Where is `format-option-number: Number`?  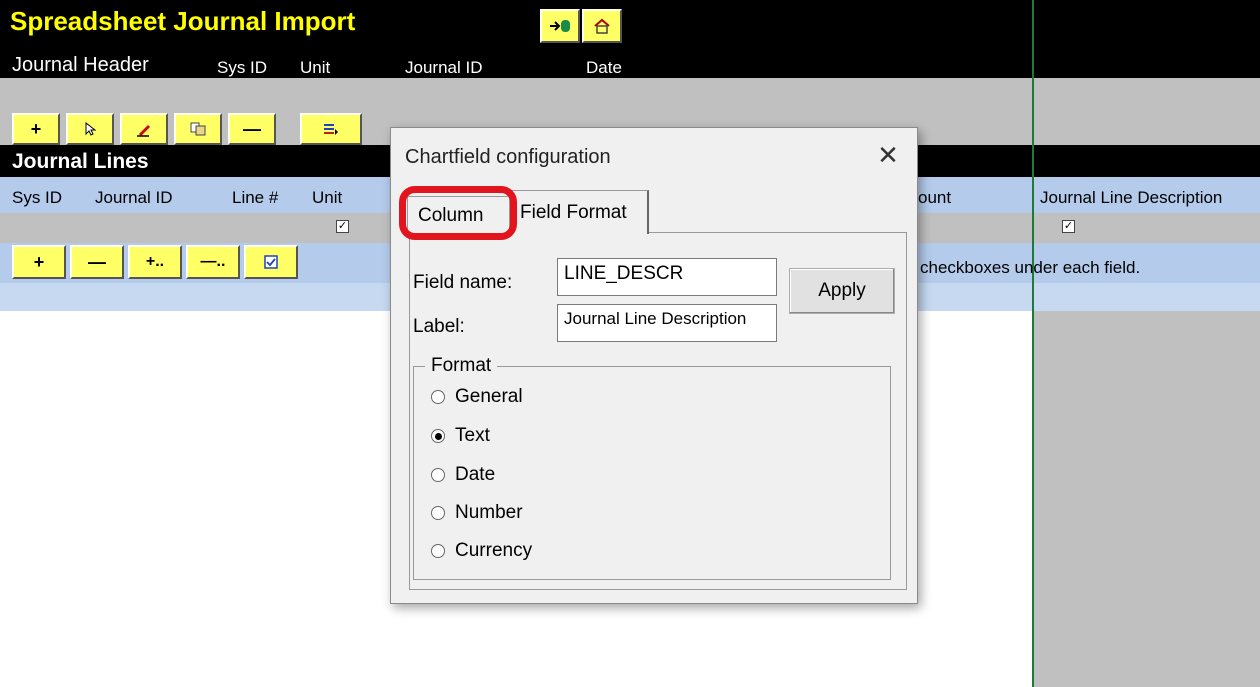 format-option-number: Number is located at coordinates (477, 513).